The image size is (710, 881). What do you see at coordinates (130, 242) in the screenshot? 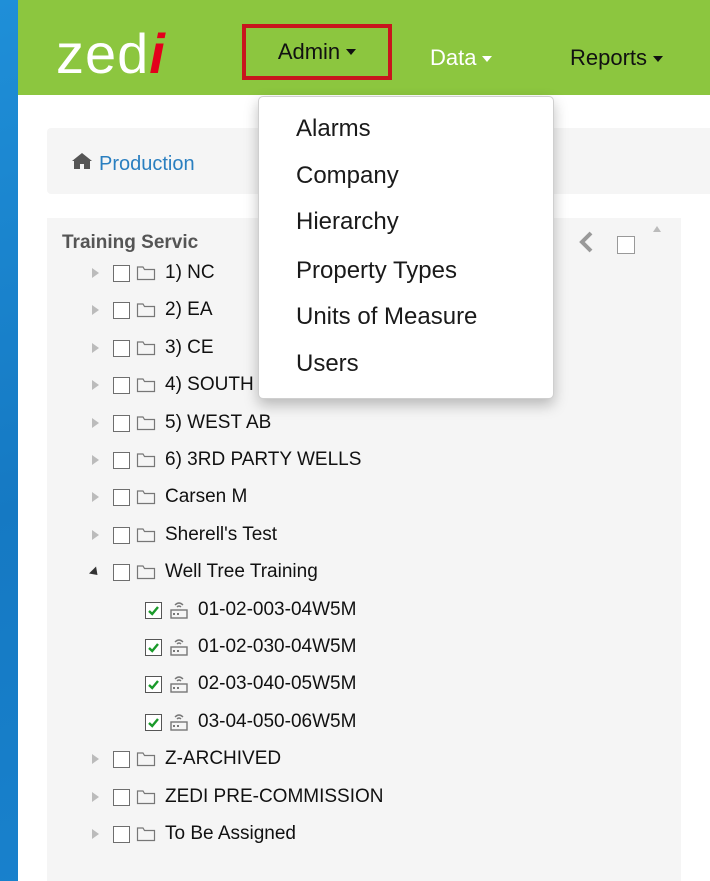
I see `tree-title: Training Servic` at bounding box center [130, 242].